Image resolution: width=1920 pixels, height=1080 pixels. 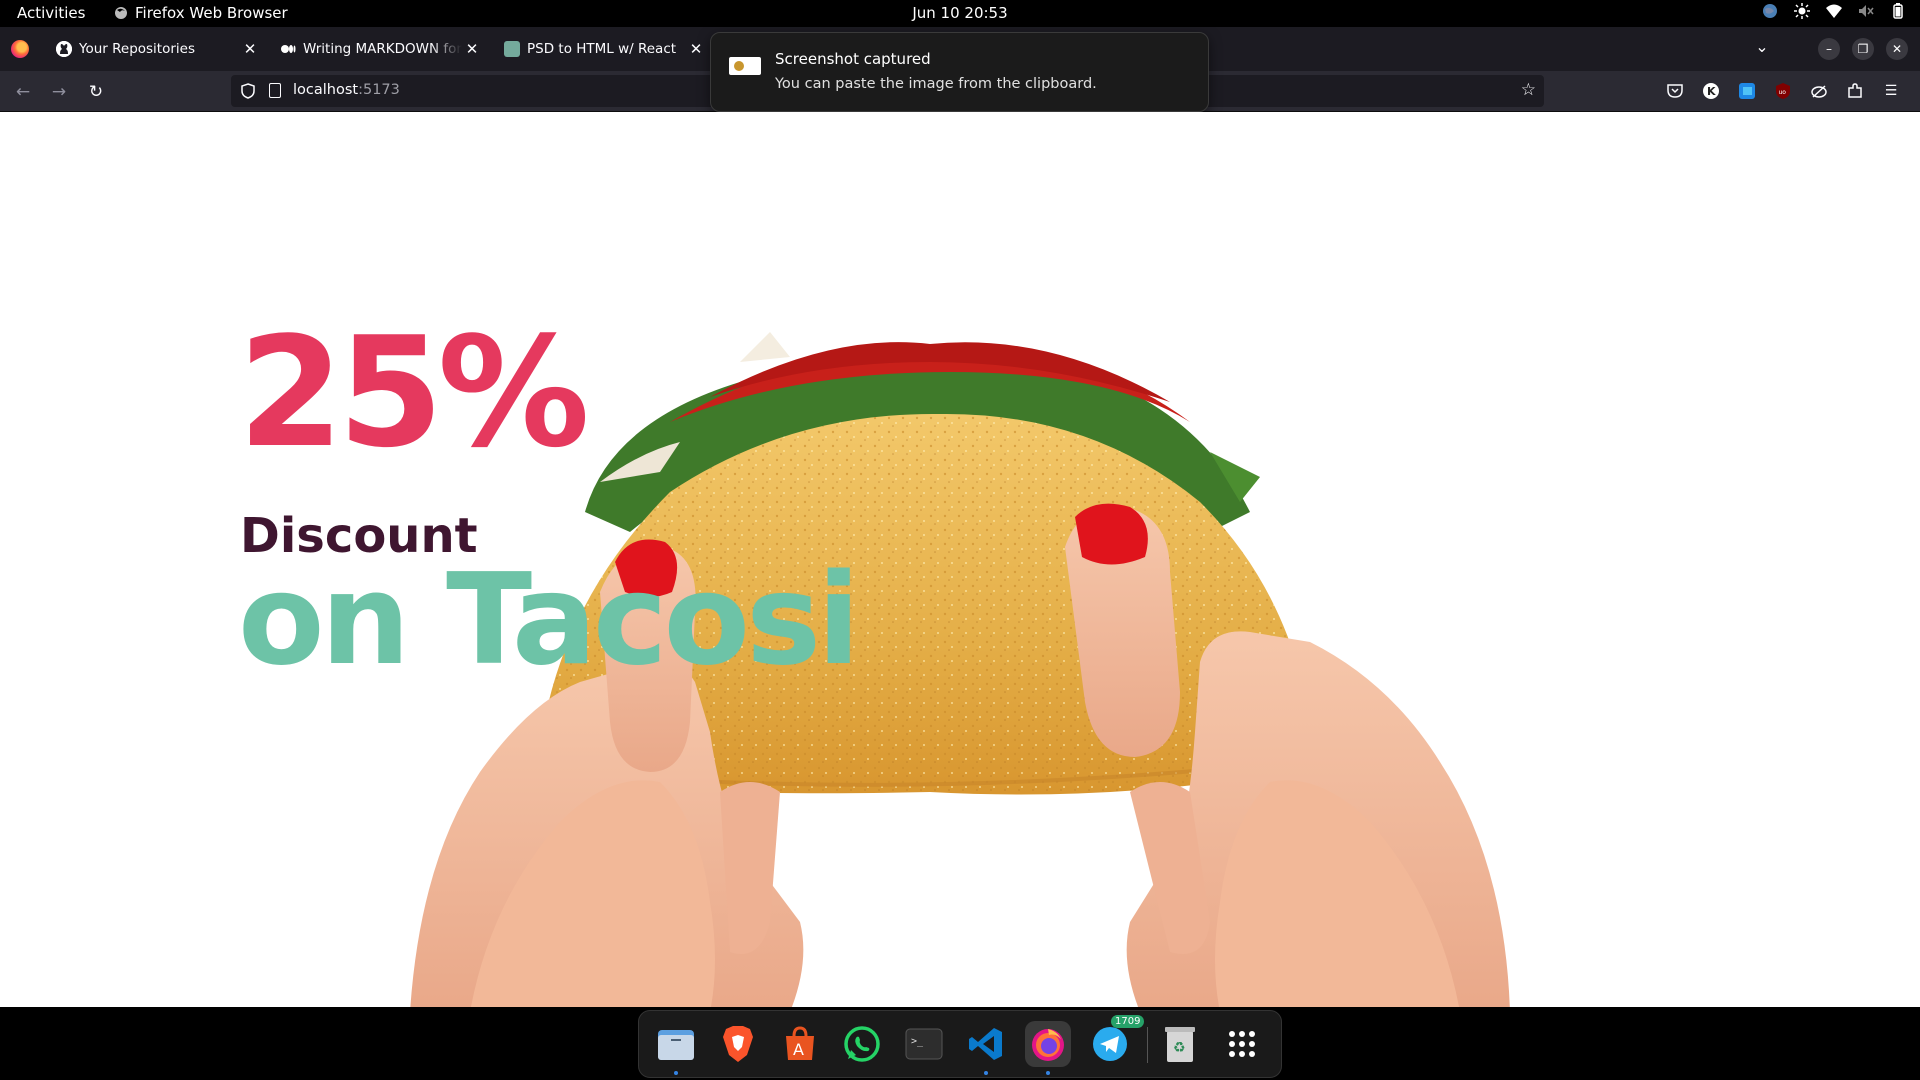 What do you see at coordinates (59, 92) in the screenshot?
I see `forward-arrow-icon: →` at bounding box center [59, 92].